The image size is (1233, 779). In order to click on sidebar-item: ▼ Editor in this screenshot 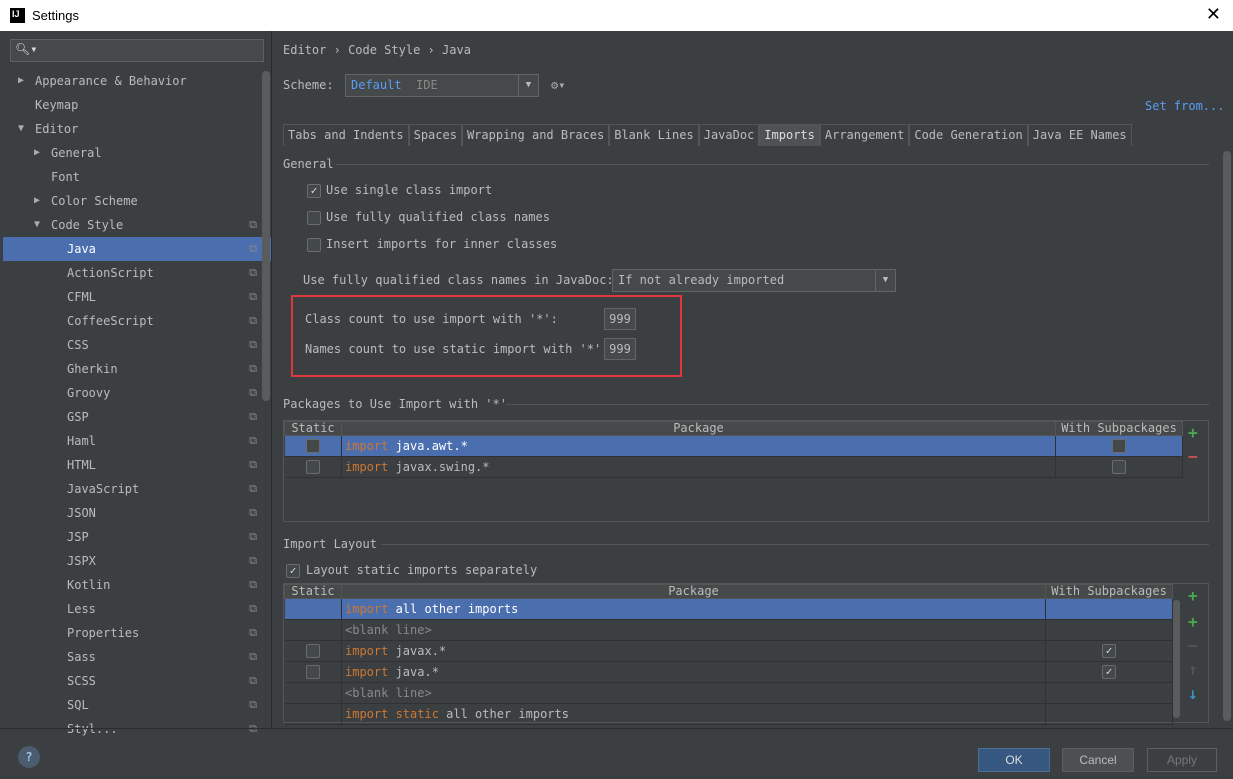, I will do `click(137, 129)`.